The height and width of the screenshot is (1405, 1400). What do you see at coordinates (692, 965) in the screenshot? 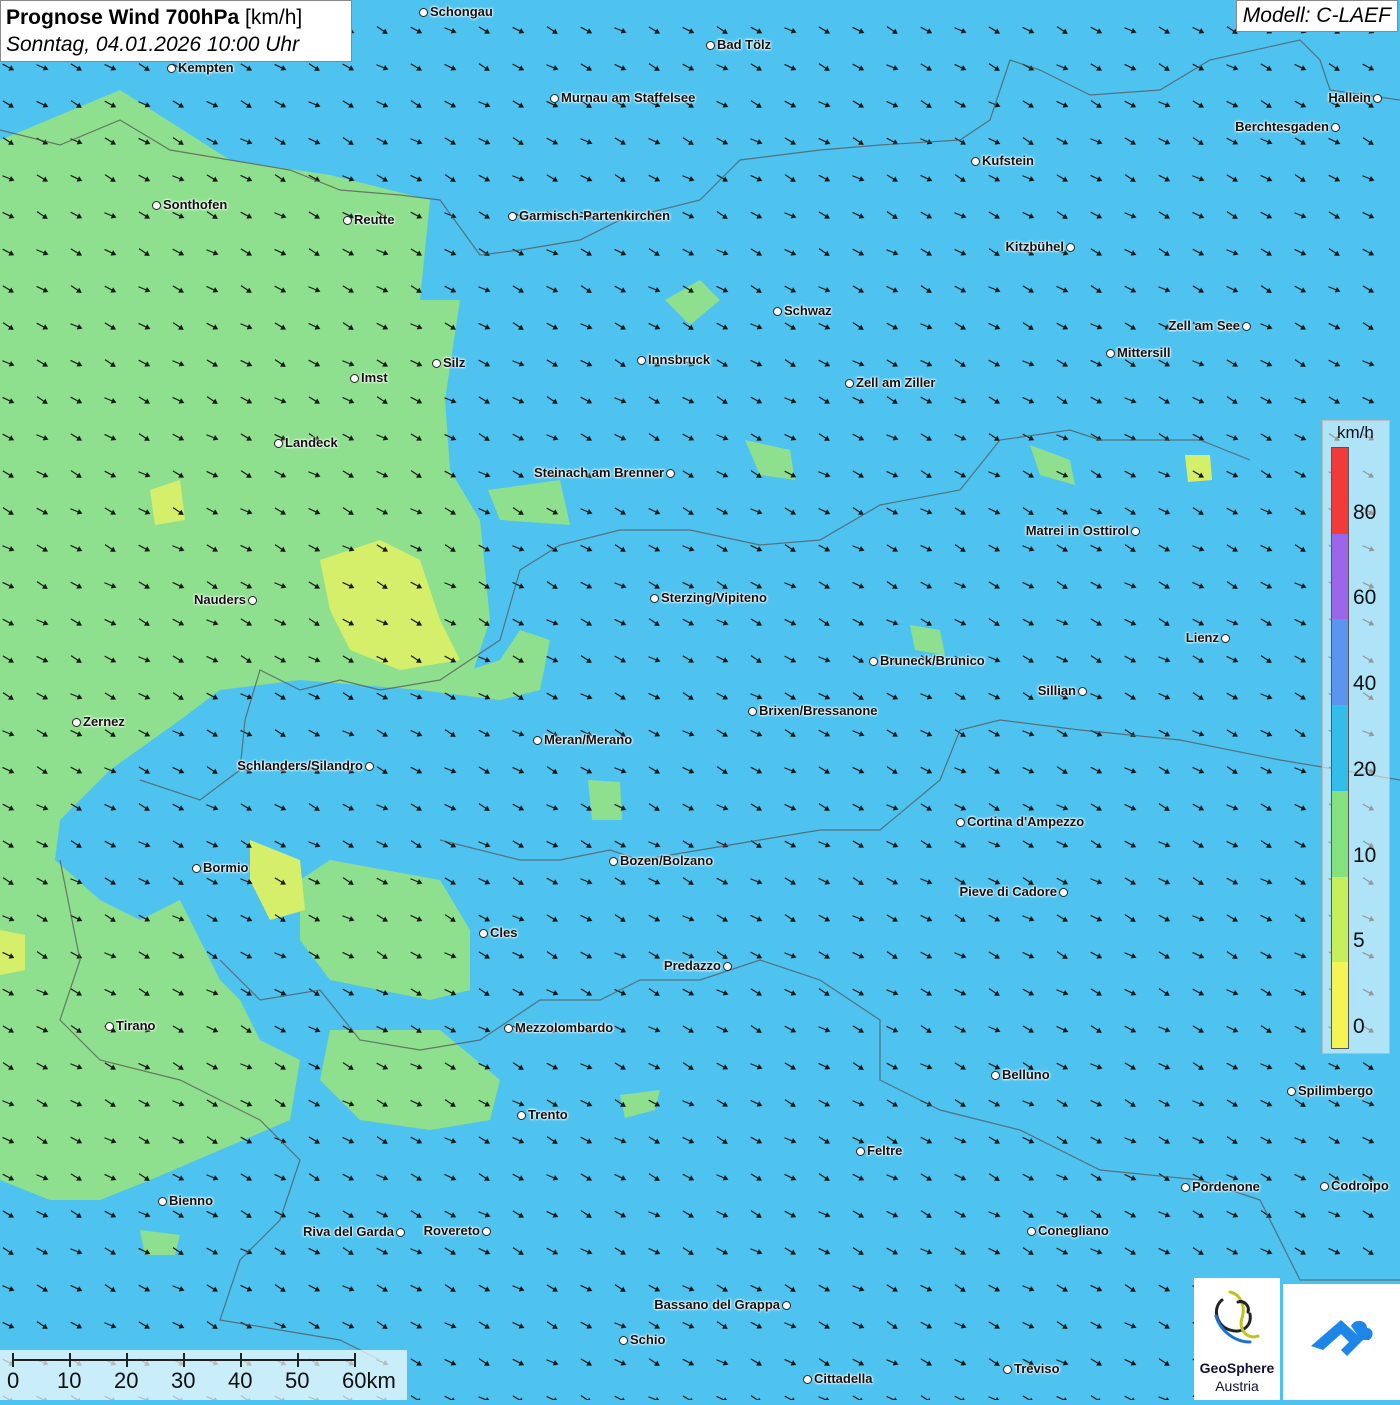
I see `city-label: Predazzo` at bounding box center [692, 965].